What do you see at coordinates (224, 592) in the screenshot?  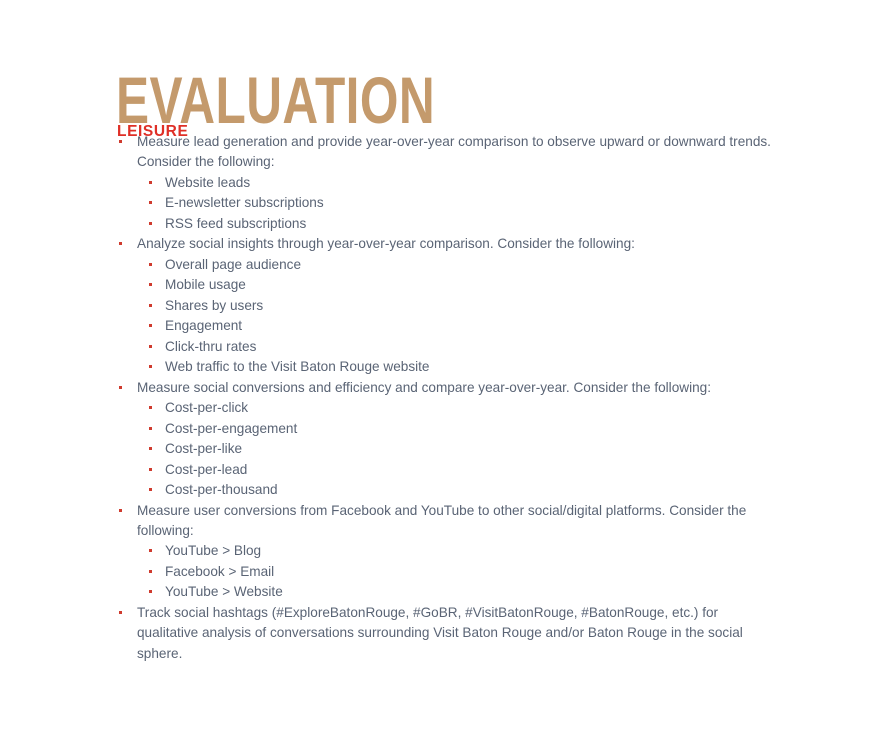 I see `sub-bullet-text: YouTube > Website` at bounding box center [224, 592].